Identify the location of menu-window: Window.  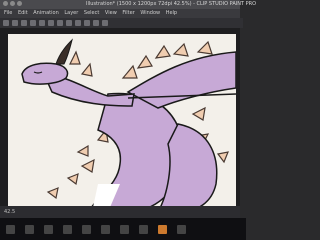
(150, 13).